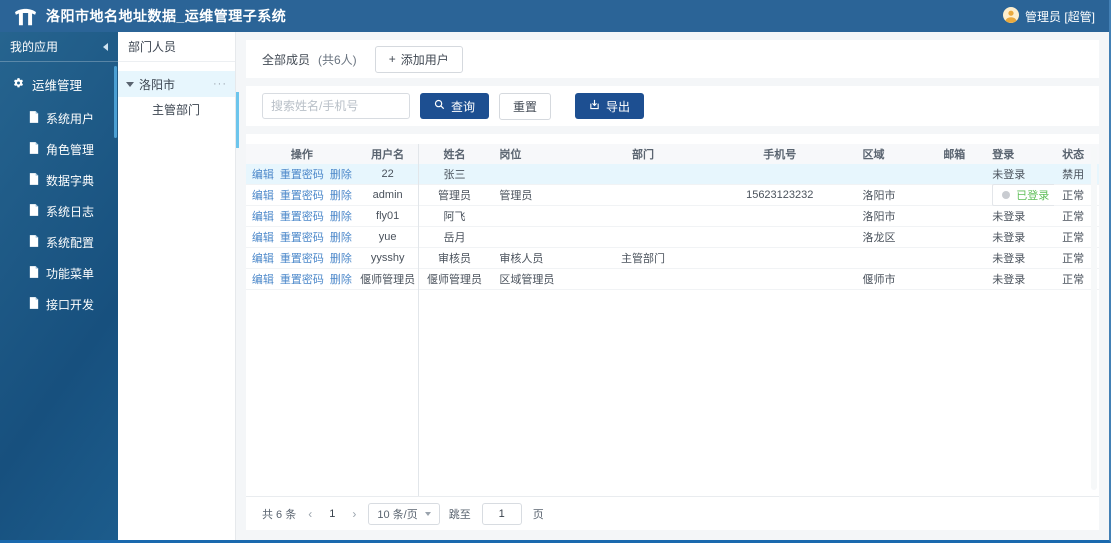 This screenshot has width=1111, height=543. What do you see at coordinates (424, 59) in the screenshot?
I see `add-user-label: 添加用户` at bounding box center [424, 59].